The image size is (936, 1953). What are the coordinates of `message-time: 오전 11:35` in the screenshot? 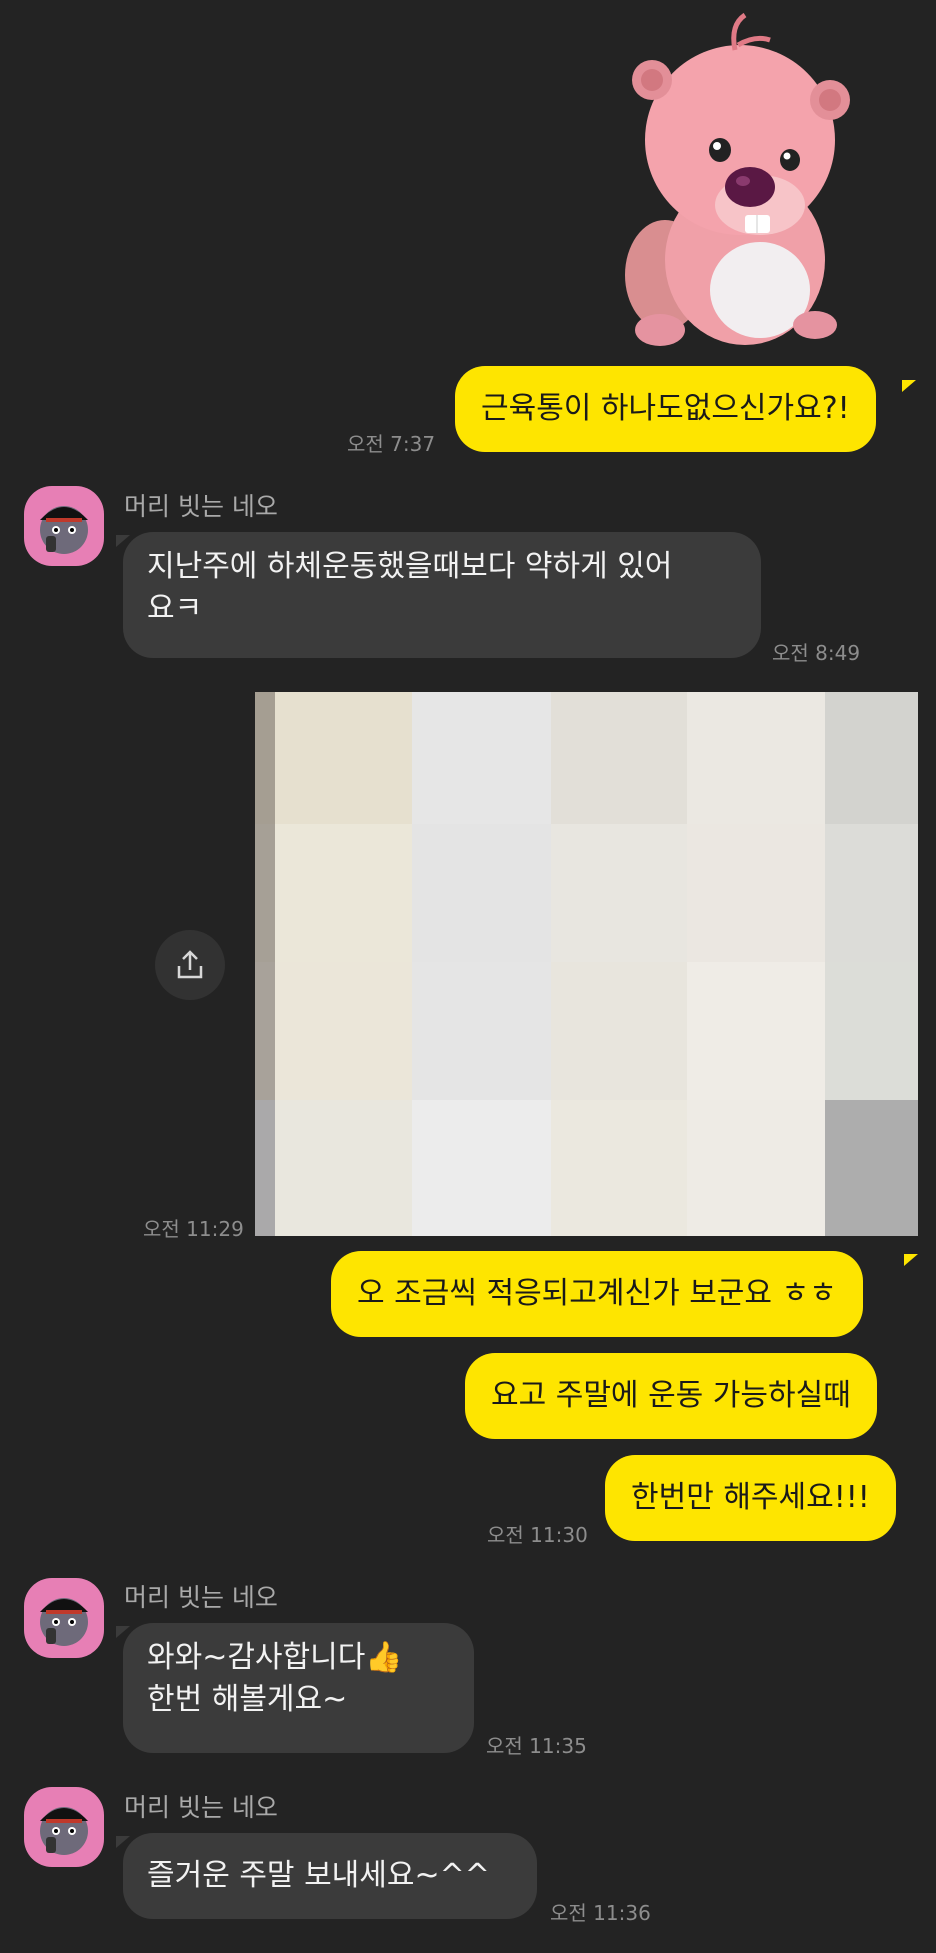 It's located at (536, 1746).